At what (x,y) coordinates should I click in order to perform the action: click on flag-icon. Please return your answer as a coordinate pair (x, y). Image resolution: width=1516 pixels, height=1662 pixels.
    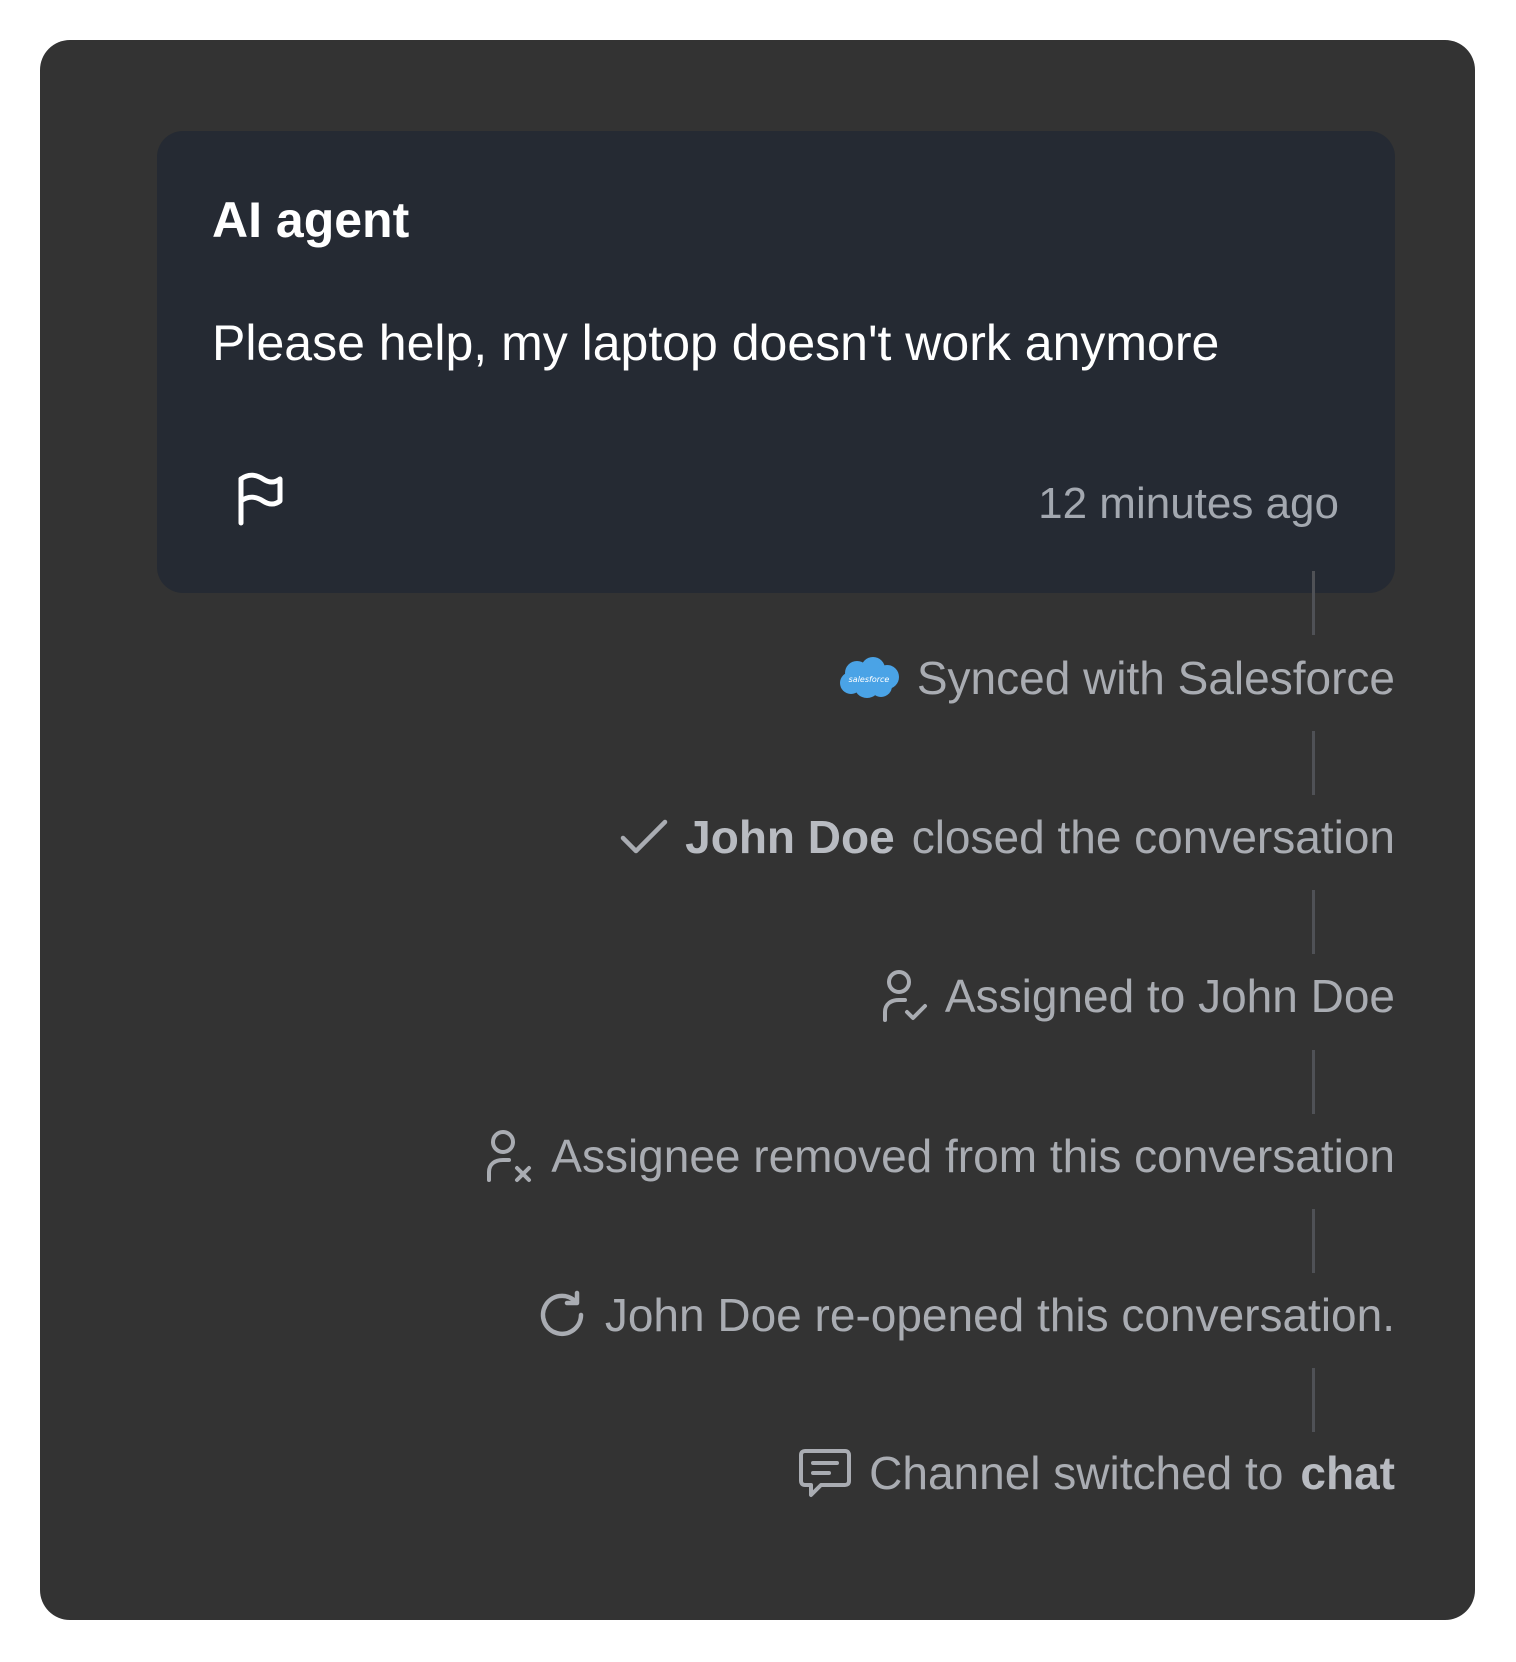
    Looking at the image, I should click on (260, 499).